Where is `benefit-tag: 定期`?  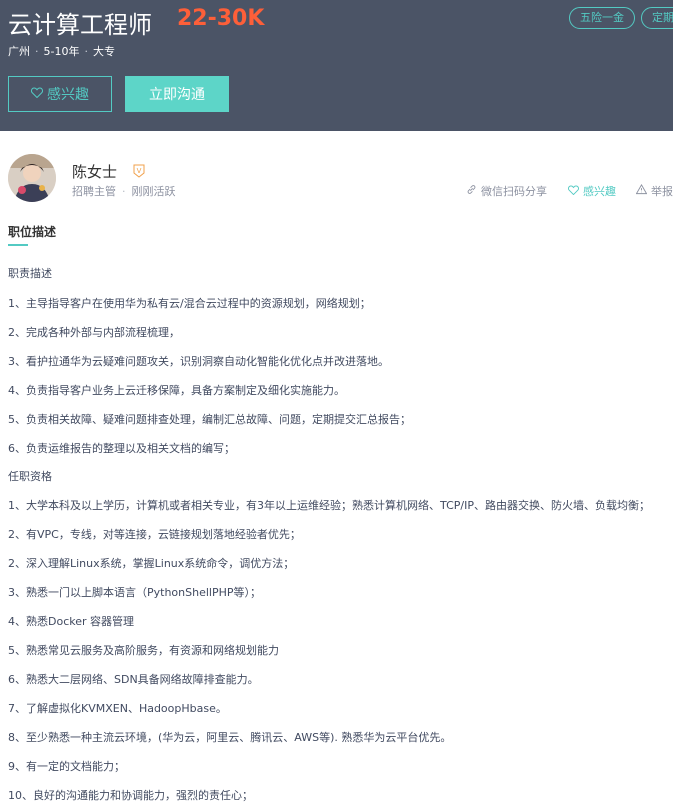
benefit-tag: 定期 is located at coordinates (657, 18).